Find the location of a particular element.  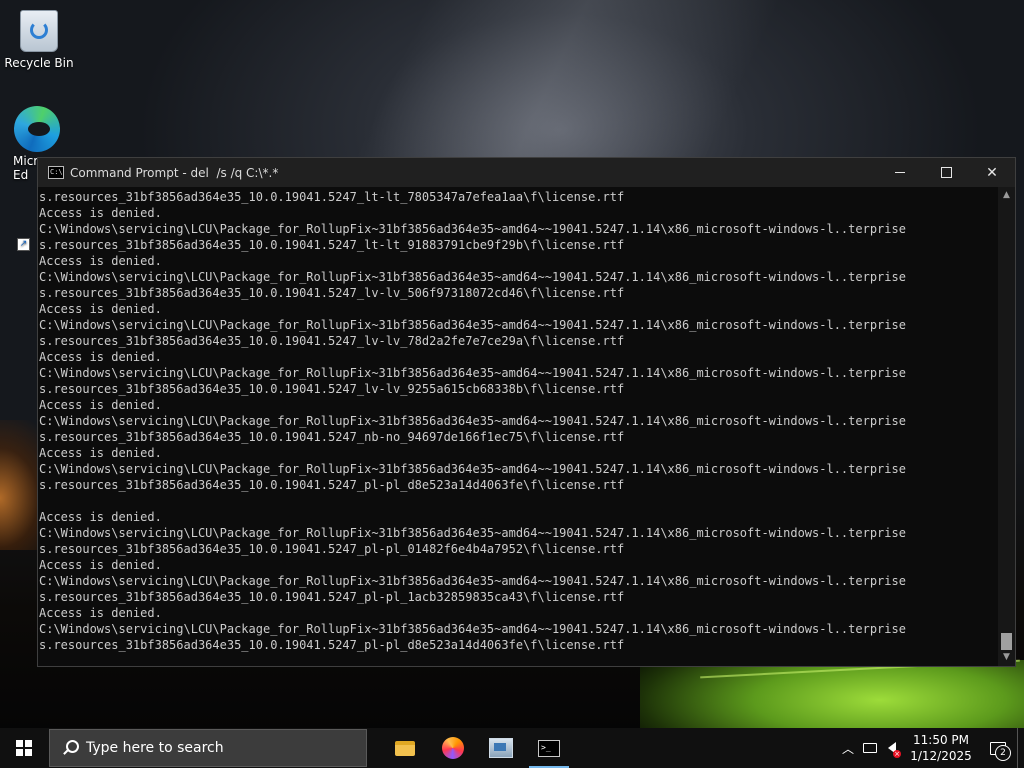

clock-time: 11:50 PM is located at coordinates (941, 740).